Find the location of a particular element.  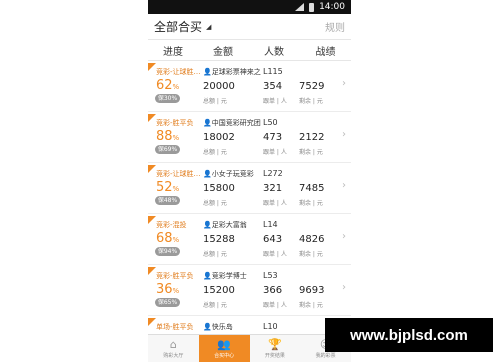

remaining-value: 2122 is located at coordinates (312, 137).